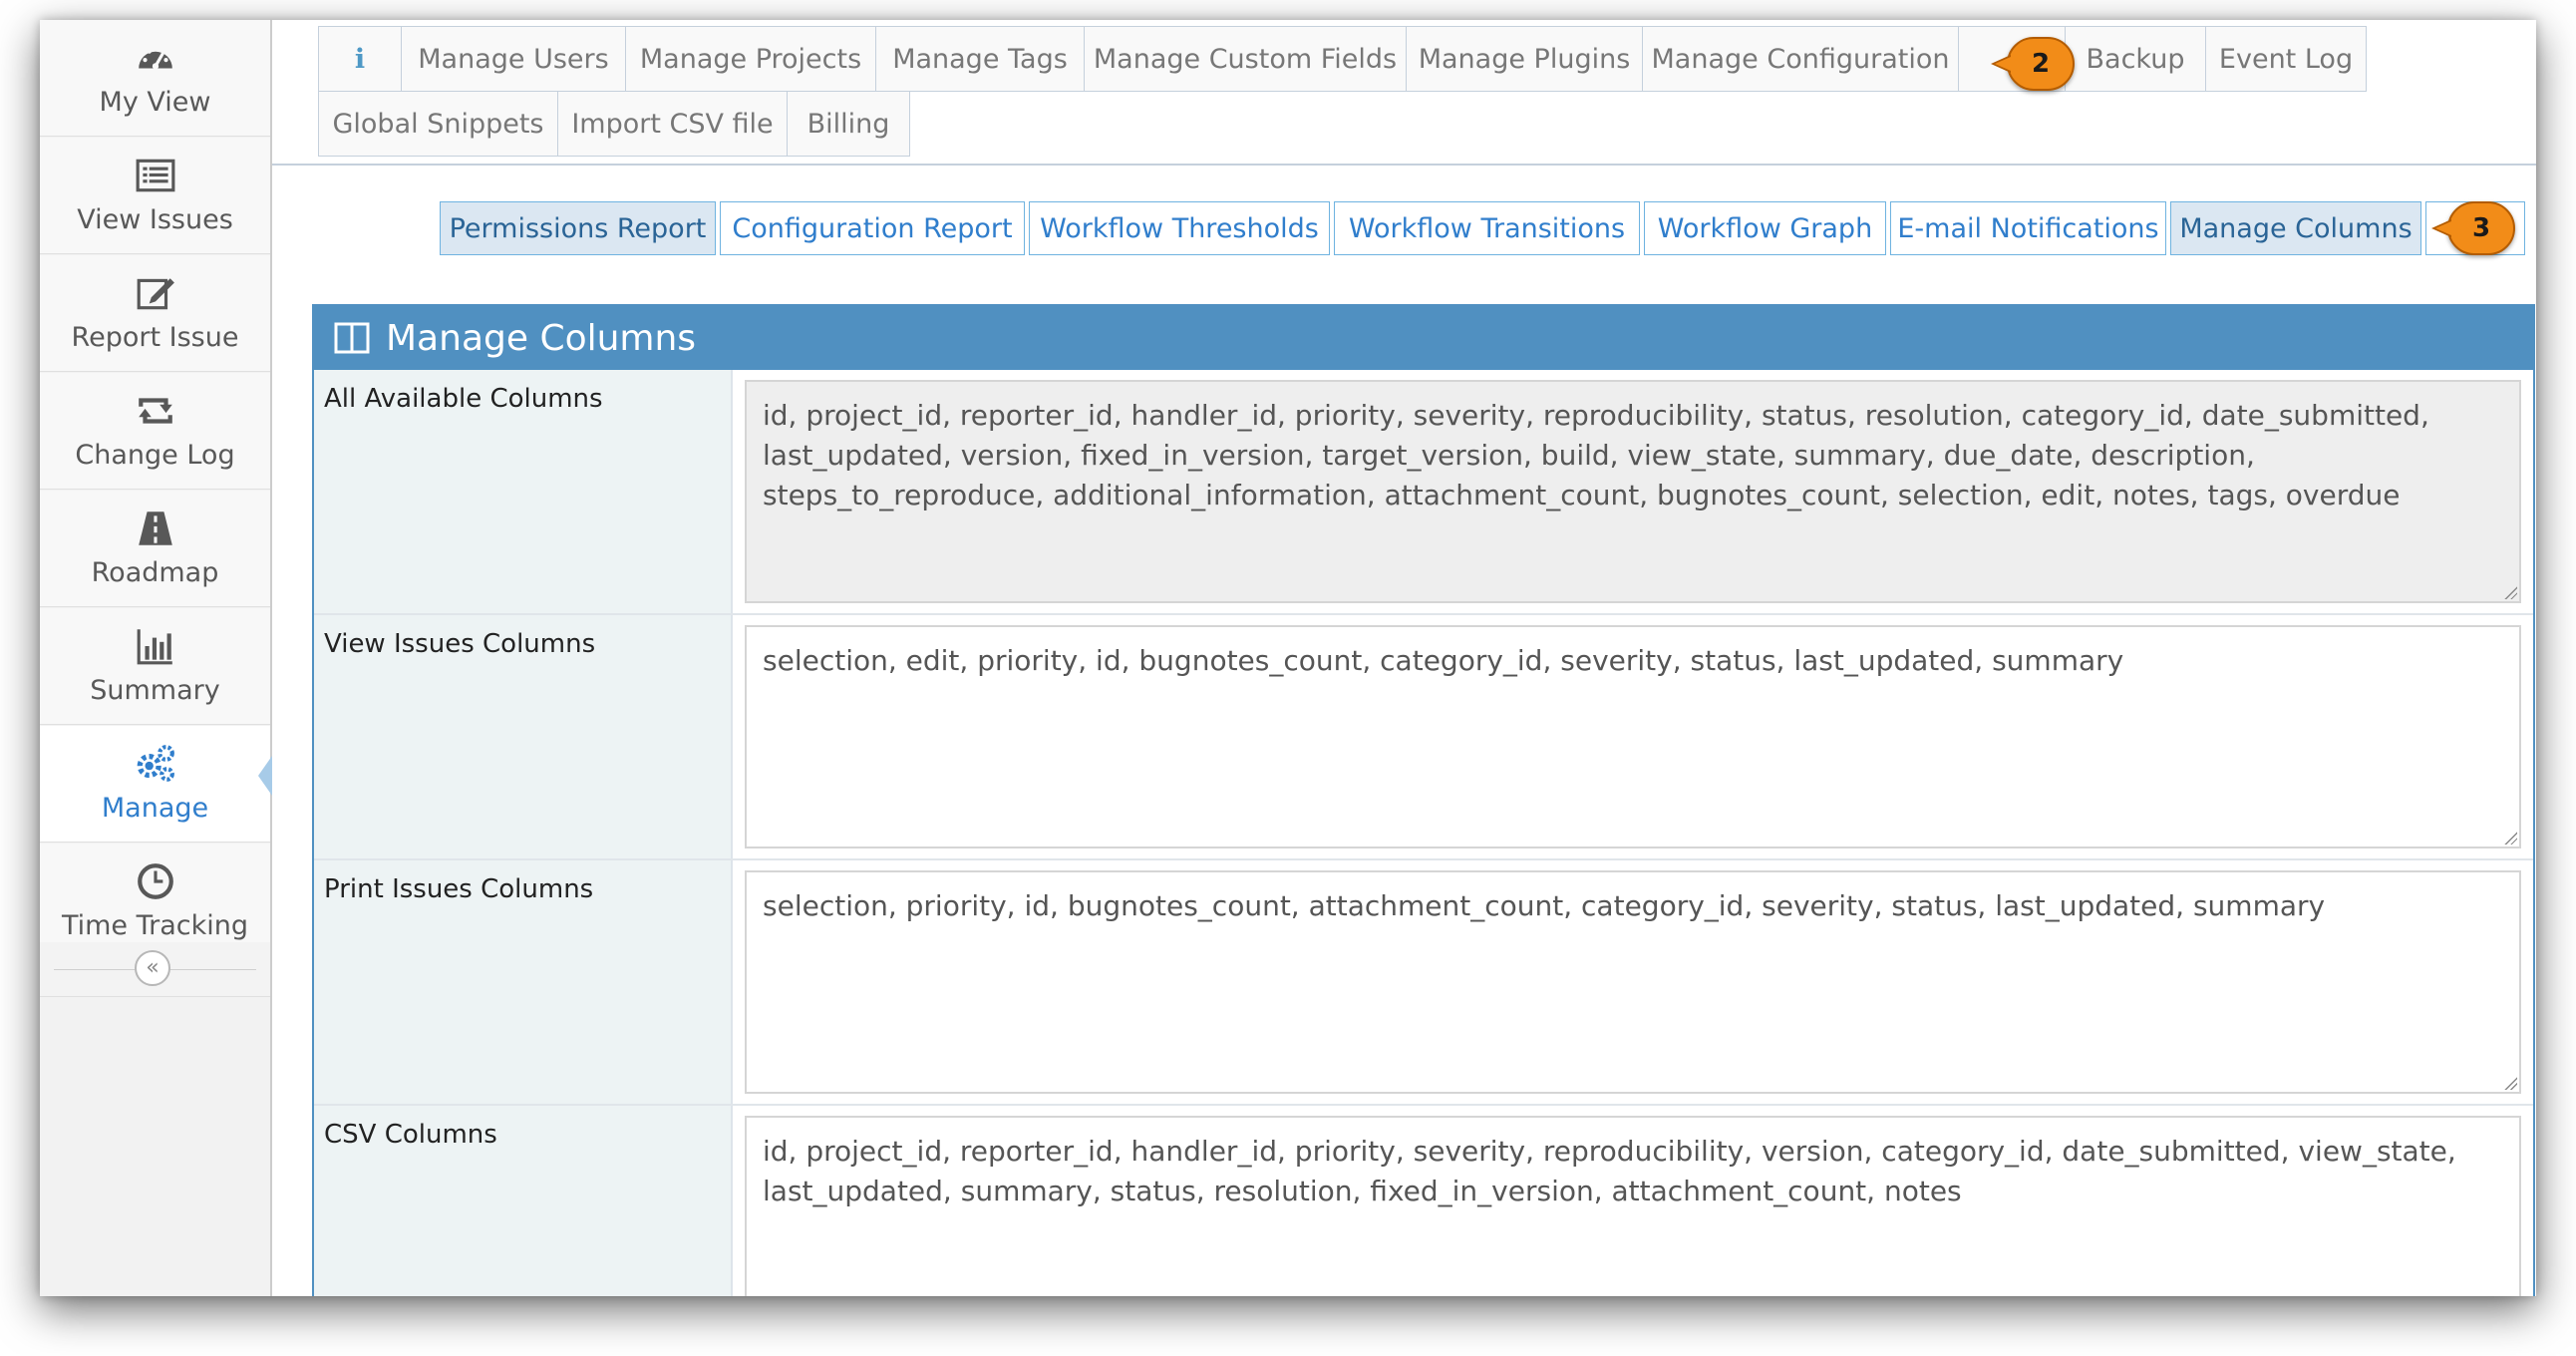 Image resolution: width=2576 pixels, height=1356 pixels. What do you see at coordinates (1423, 338) in the screenshot?
I see `widget-header: Manage Columns` at bounding box center [1423, 338].